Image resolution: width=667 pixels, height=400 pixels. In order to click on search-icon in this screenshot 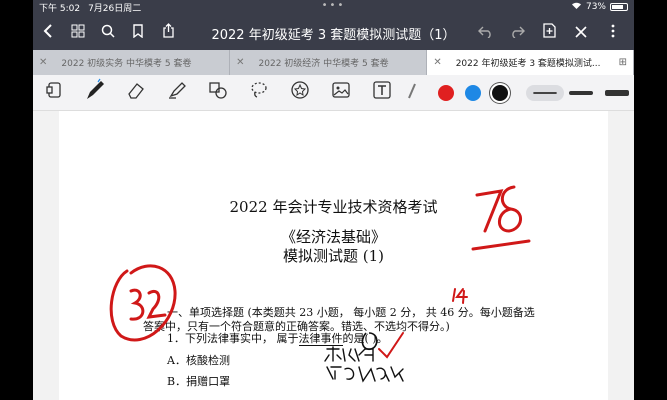, I will do `click(108, 32)`.